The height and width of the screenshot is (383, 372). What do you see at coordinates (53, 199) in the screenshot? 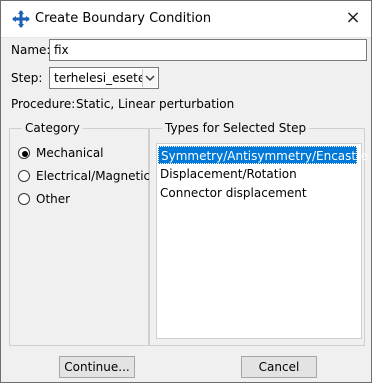
I see `category-label-other: Other` at bounding box center [53, 199].